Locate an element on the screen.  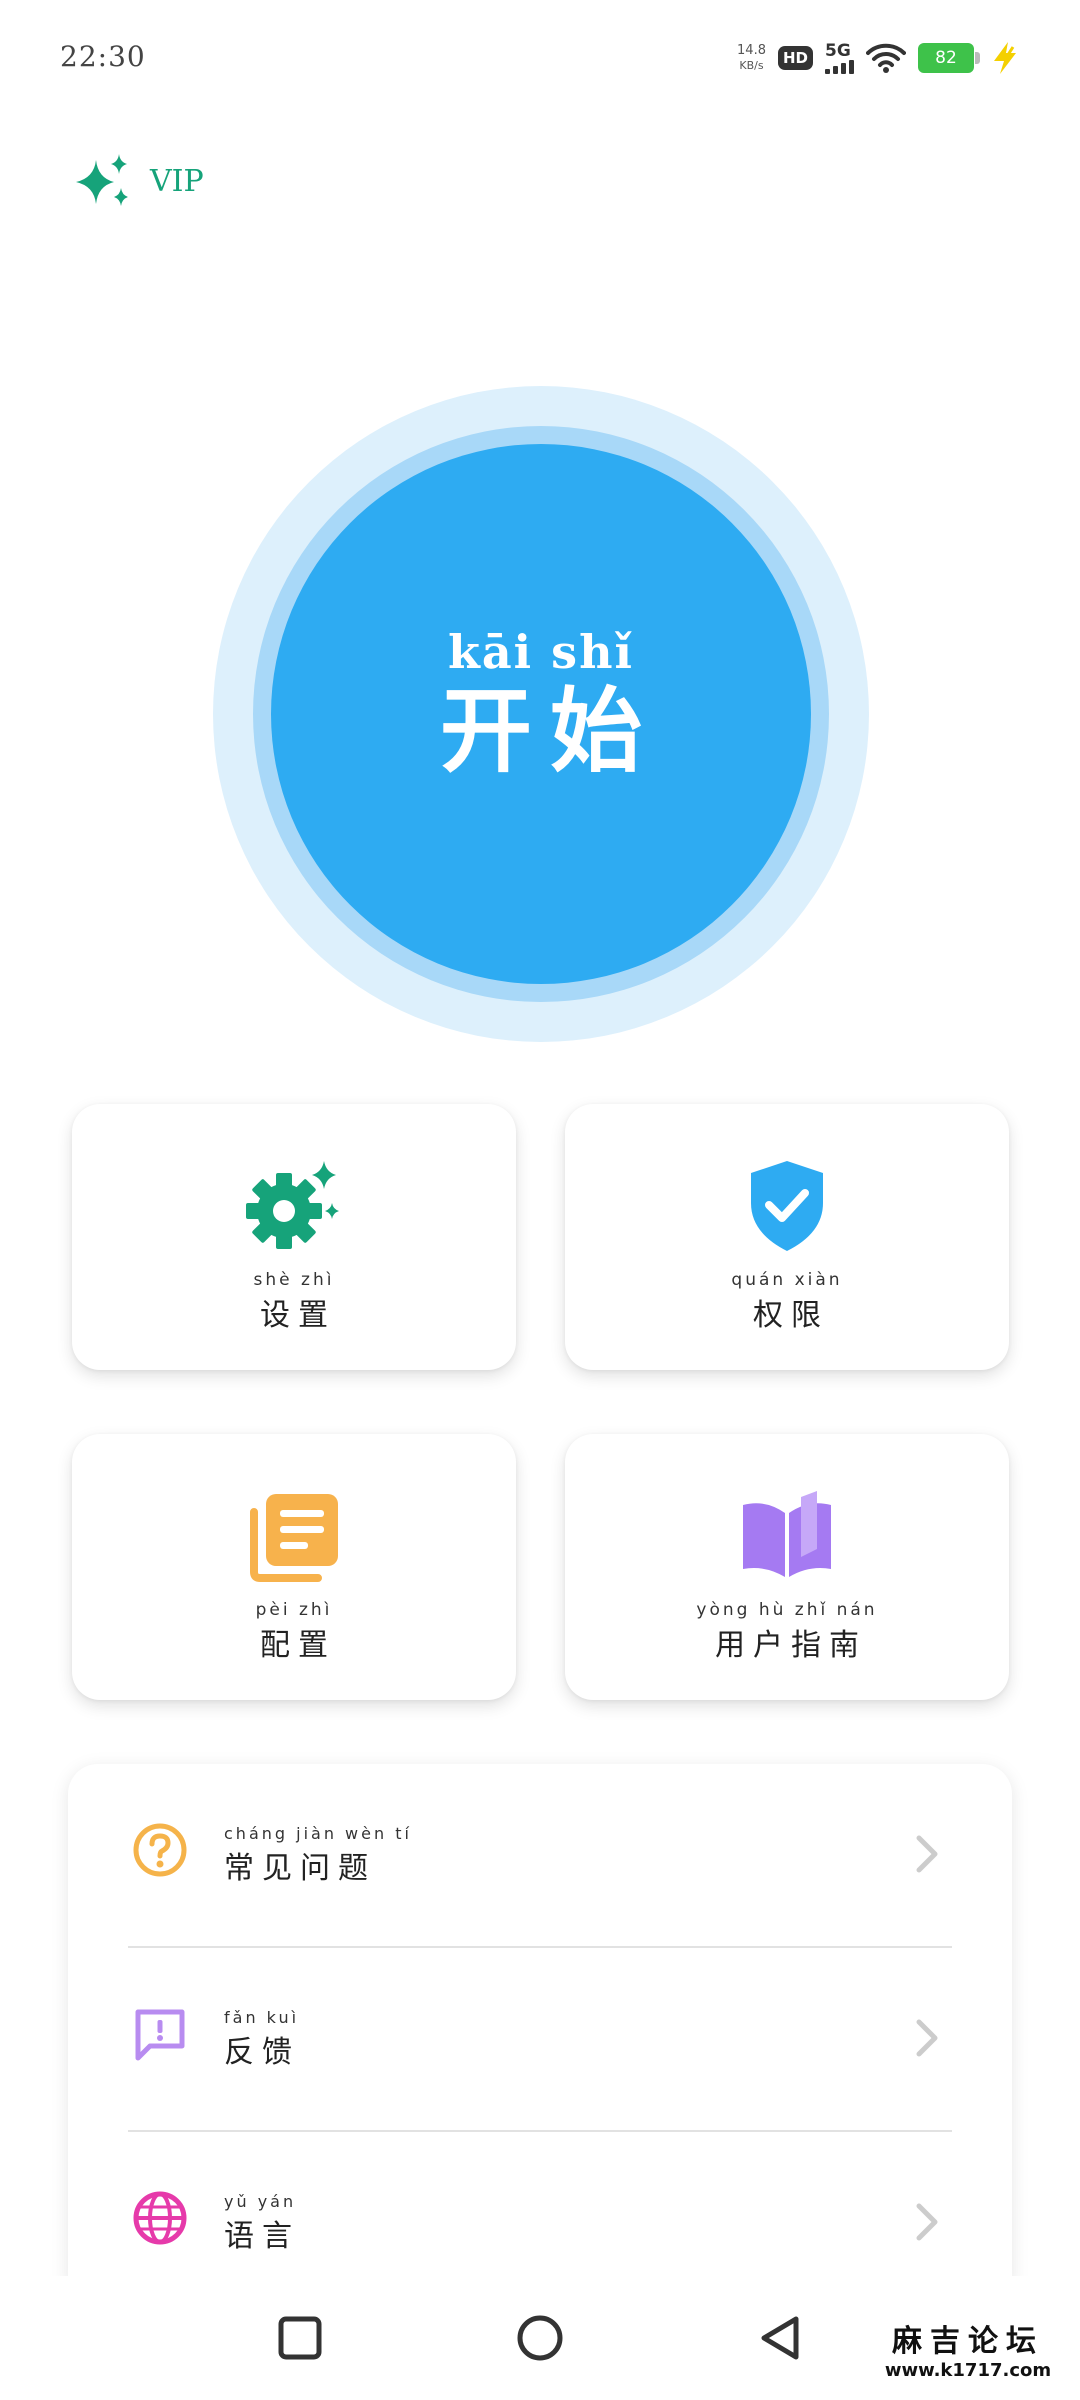
question-circle-icon is located at coordinates (160, 1850).